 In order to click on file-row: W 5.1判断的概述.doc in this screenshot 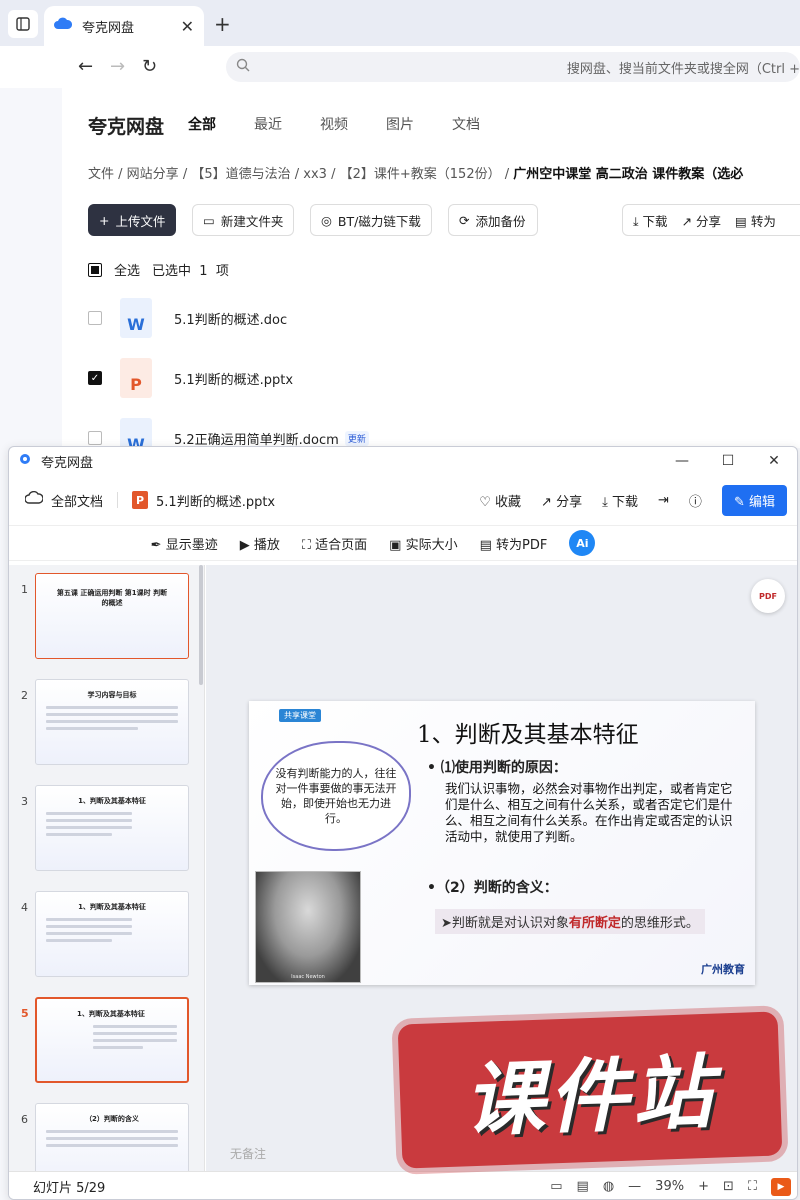, I will do `click(187, 318)`.